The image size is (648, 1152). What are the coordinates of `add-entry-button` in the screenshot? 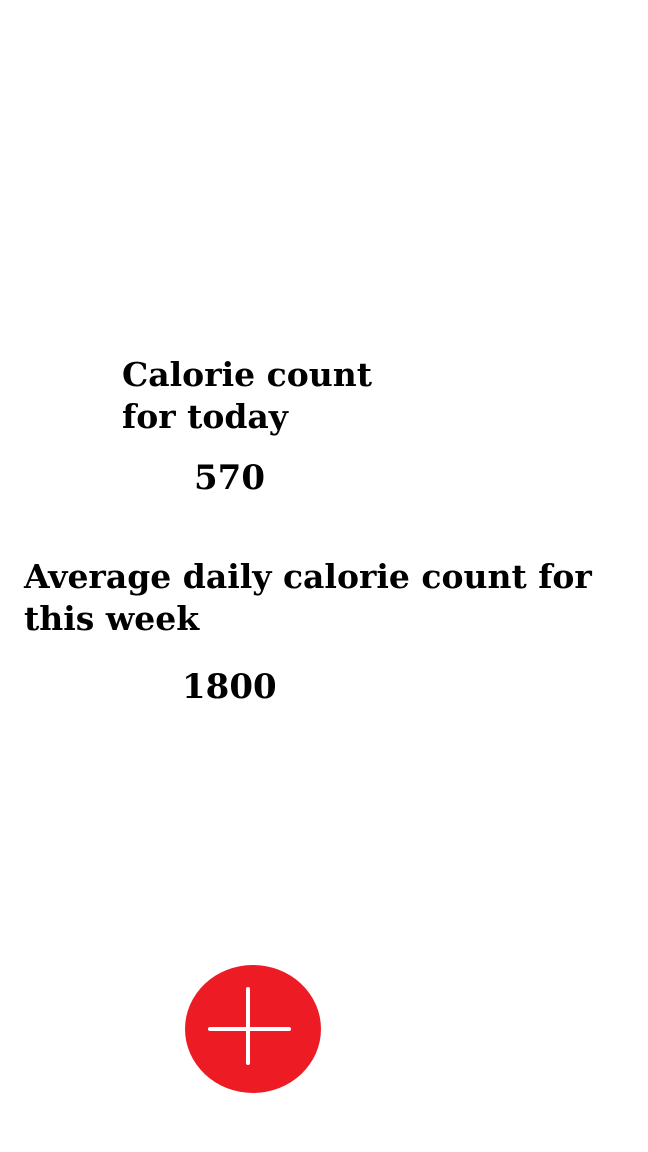 It's located at (253, 1029).